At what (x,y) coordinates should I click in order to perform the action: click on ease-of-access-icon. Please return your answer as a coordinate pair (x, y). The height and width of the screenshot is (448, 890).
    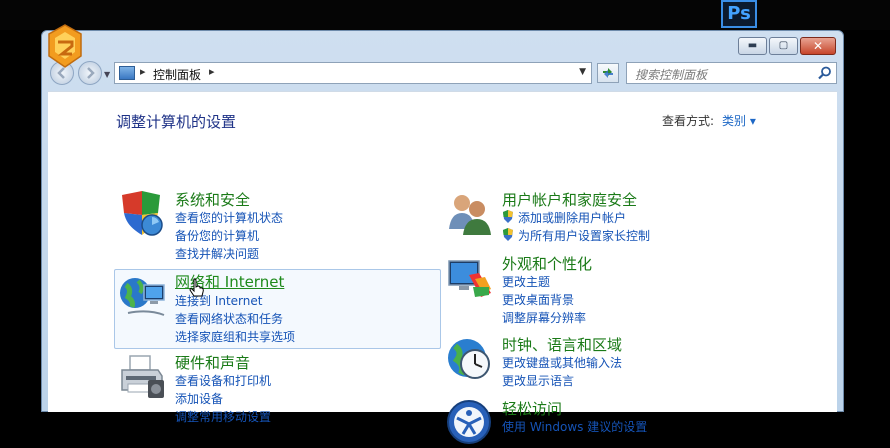
    Looking at the image, I should click on (469, 422).